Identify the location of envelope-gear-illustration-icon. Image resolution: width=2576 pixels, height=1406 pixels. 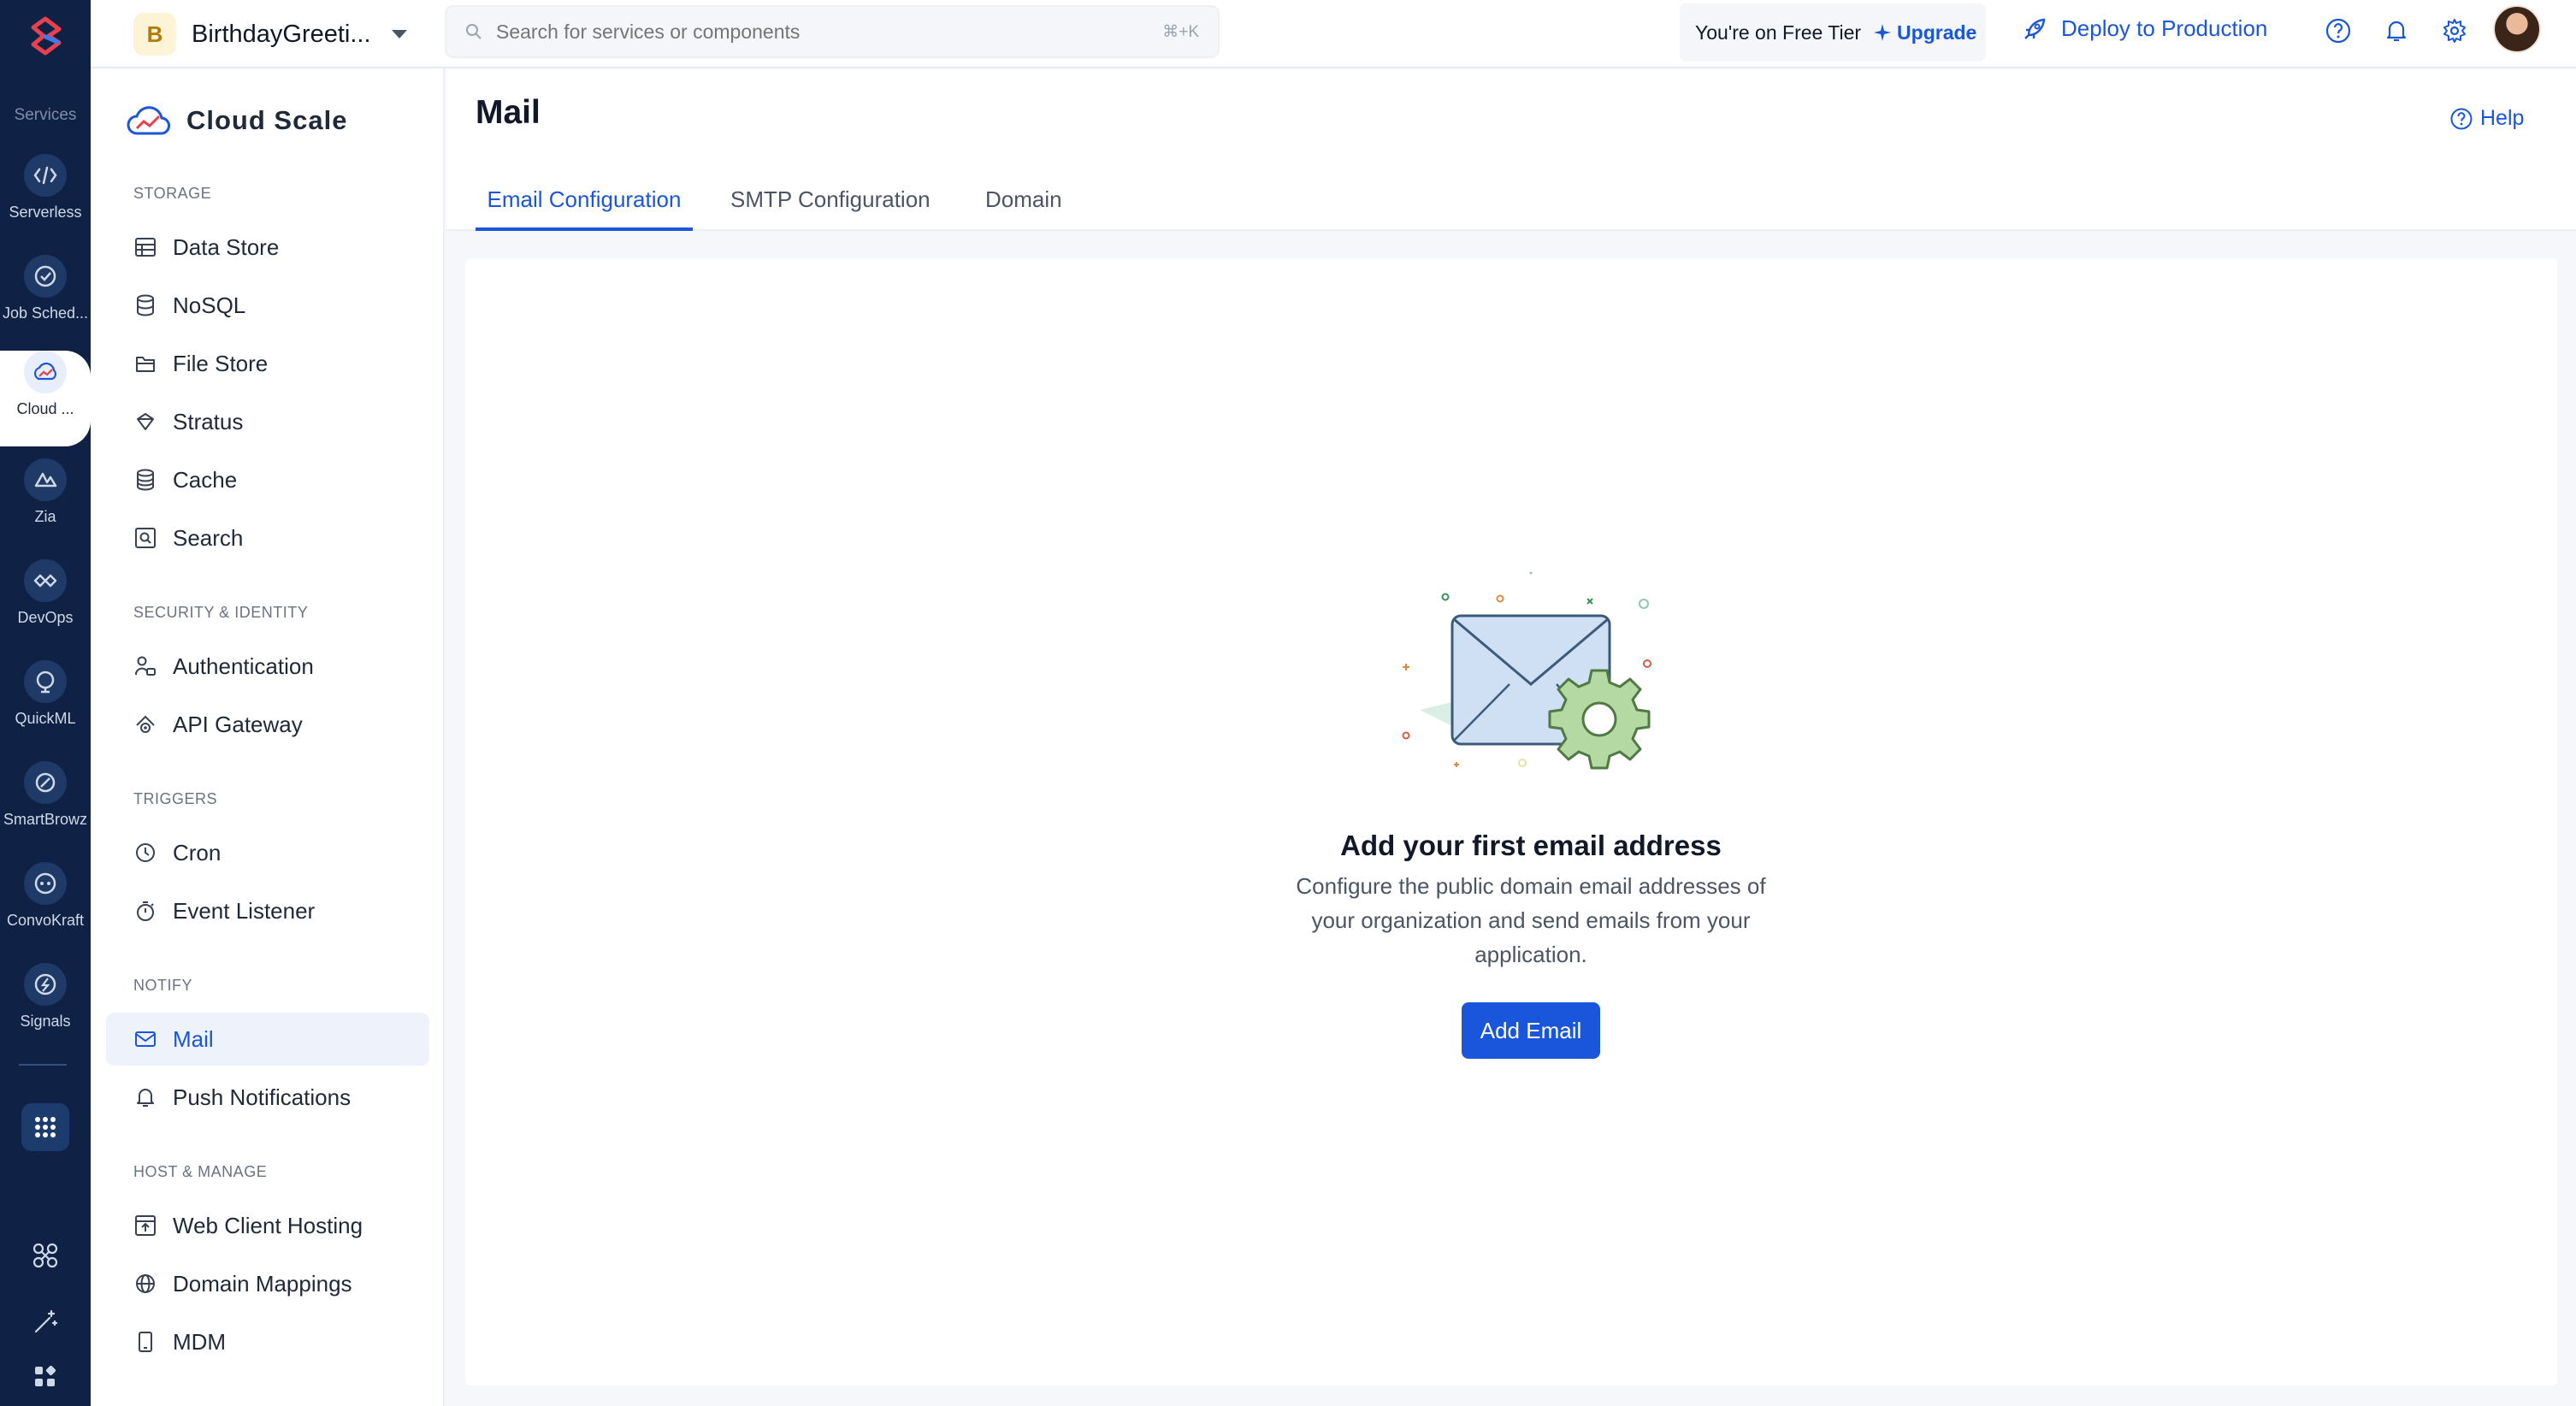
(1530, 684).